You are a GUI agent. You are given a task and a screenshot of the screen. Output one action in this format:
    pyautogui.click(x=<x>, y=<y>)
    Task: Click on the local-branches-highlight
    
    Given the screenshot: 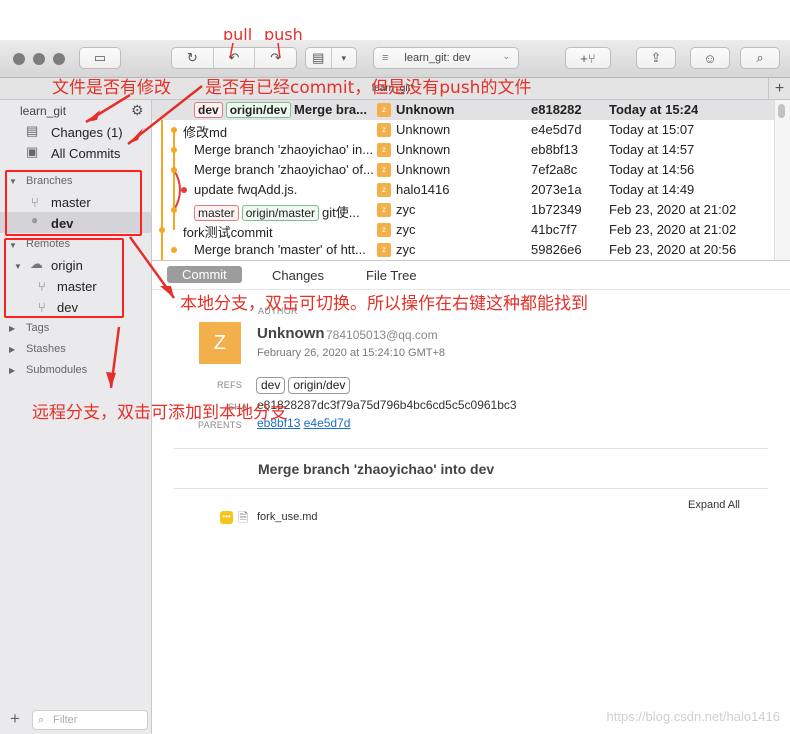 What is the action you would take?
    pyautogui.click(x=73, y=203)
    